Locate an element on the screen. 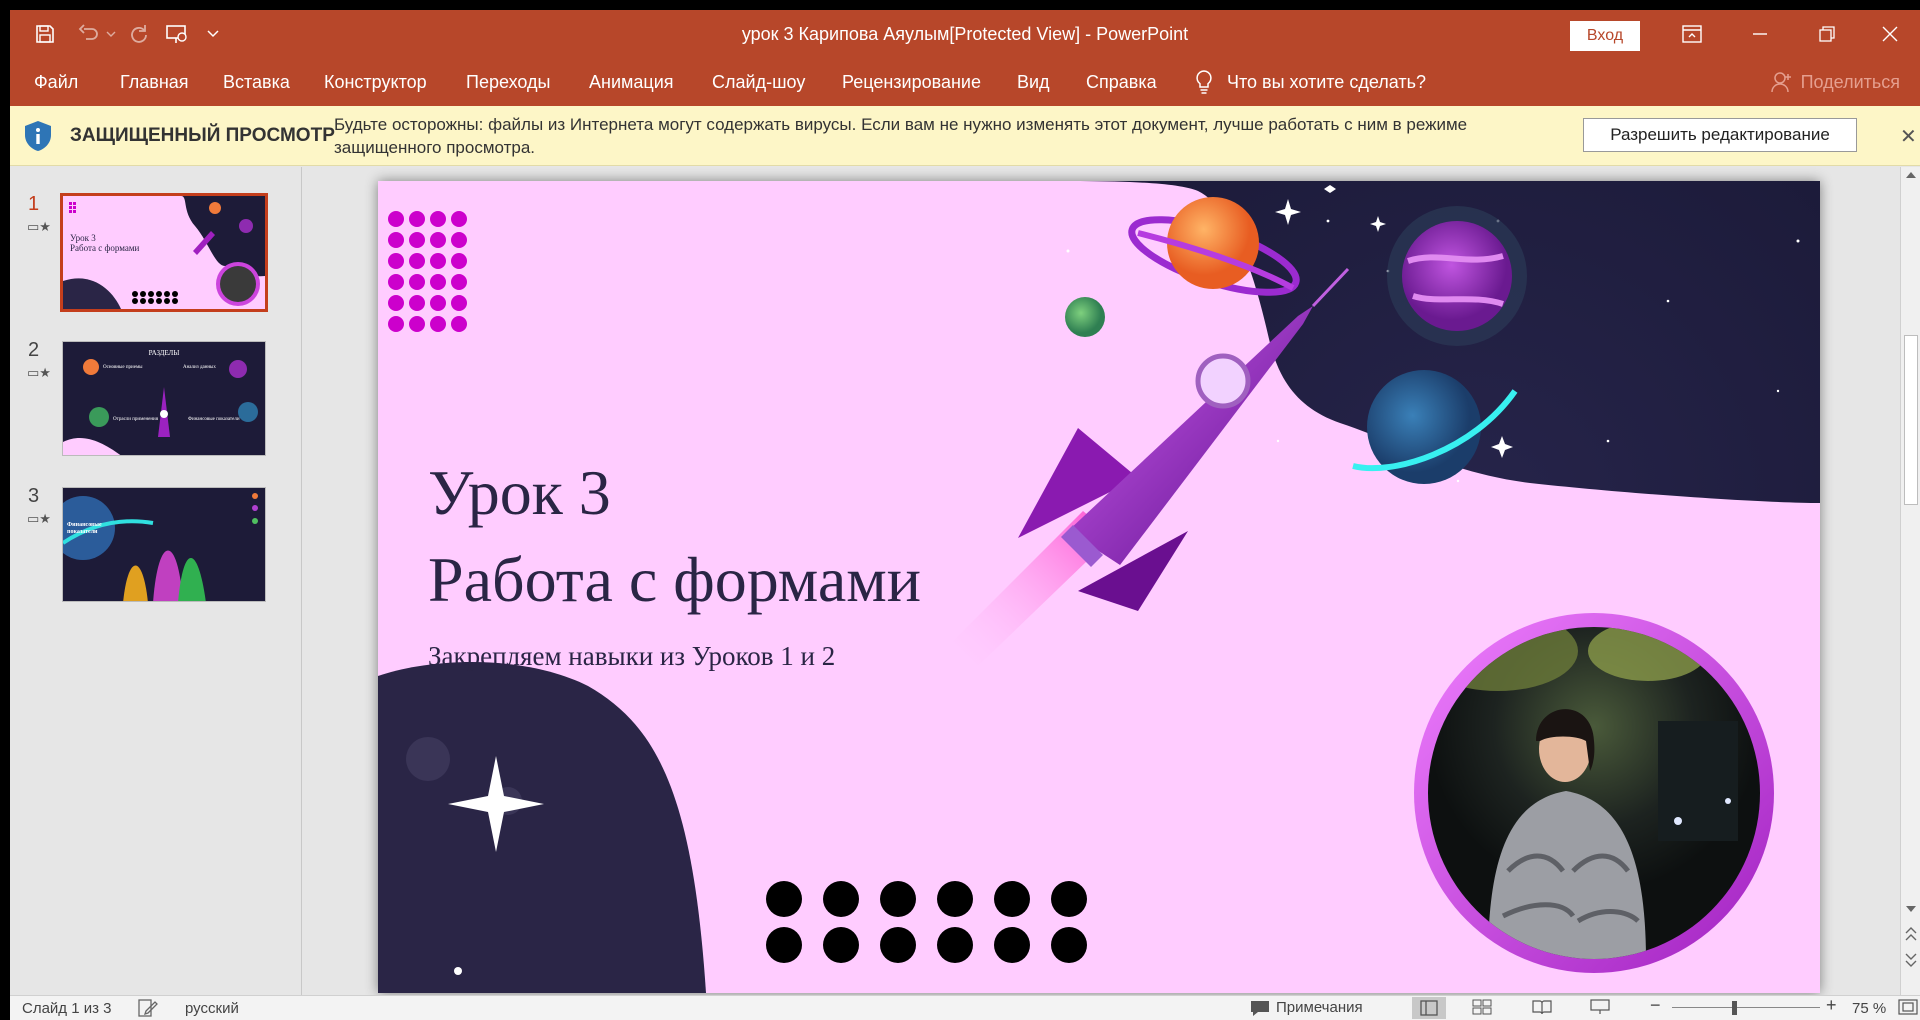 The height and width of the screenshot is (1020, 1920). tab-slideshow: Слайд-шоу is located at coordinates (758, 82).